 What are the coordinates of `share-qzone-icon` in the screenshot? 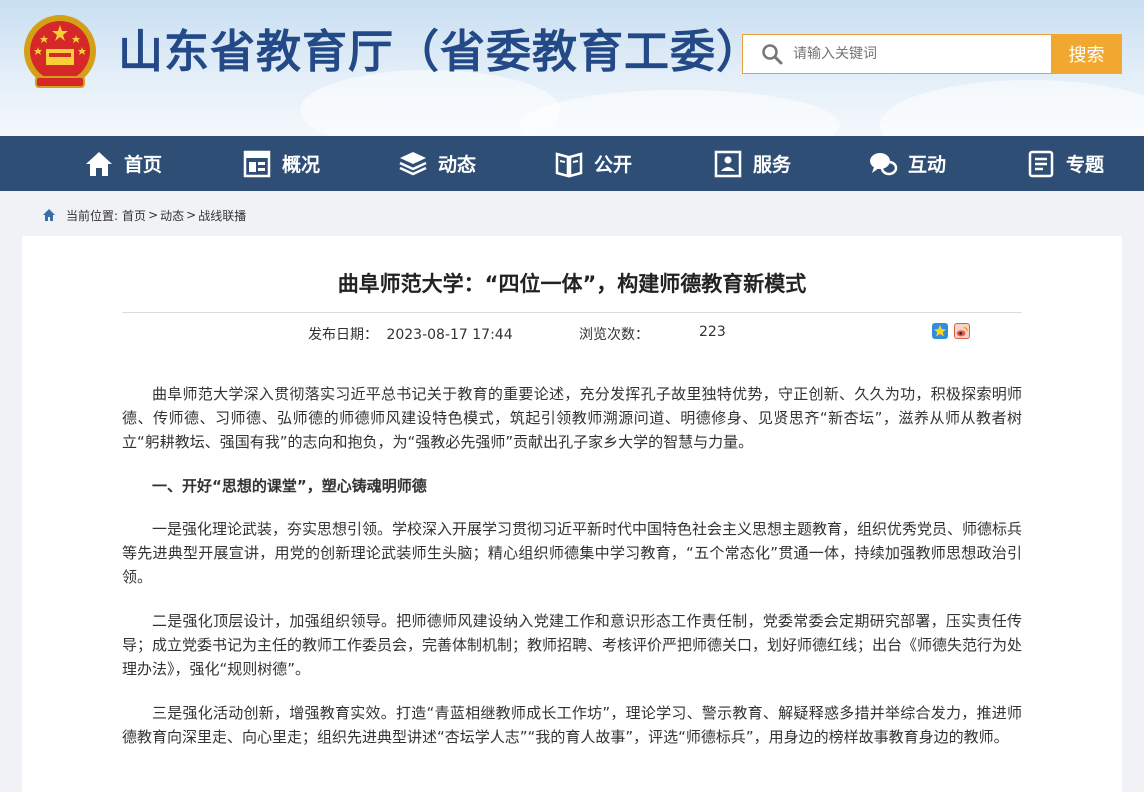 It's located at (940, 331).